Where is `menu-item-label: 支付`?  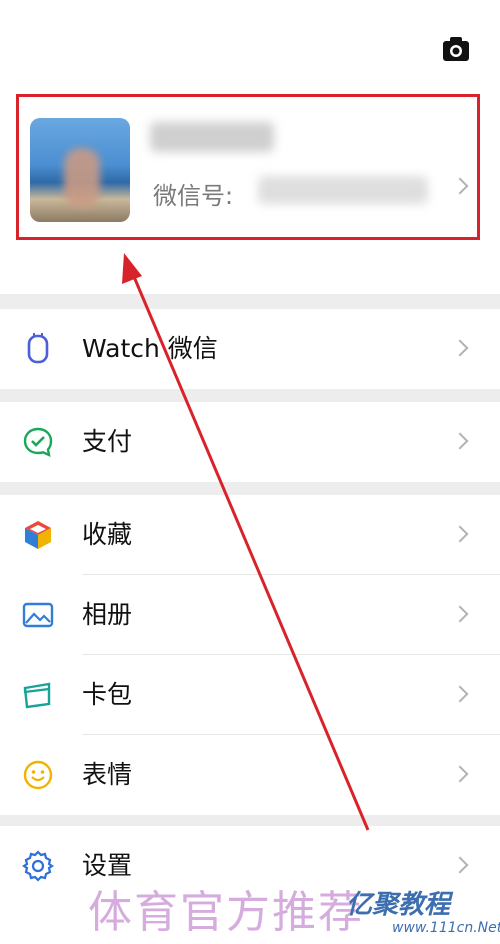 menu-item-label: 支付 is located at coordinates (107, 441).